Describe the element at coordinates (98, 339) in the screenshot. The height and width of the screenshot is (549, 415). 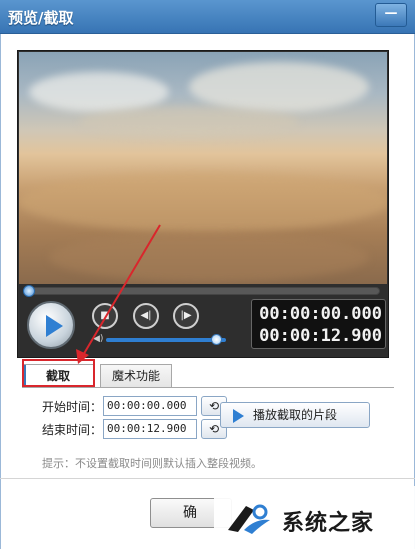
I see `speaker-icon: ◀)` at that location.